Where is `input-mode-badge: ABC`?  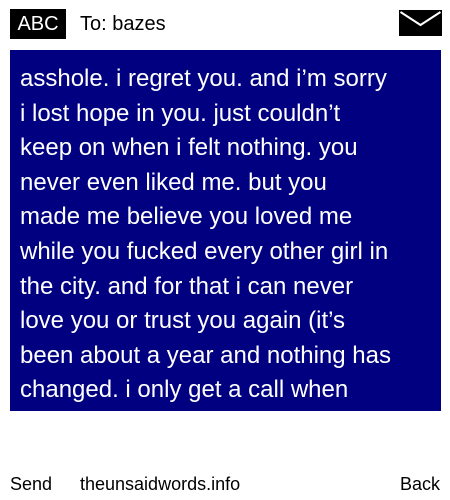
input-mode-badge: ABC is located at coordinates (38, 24).